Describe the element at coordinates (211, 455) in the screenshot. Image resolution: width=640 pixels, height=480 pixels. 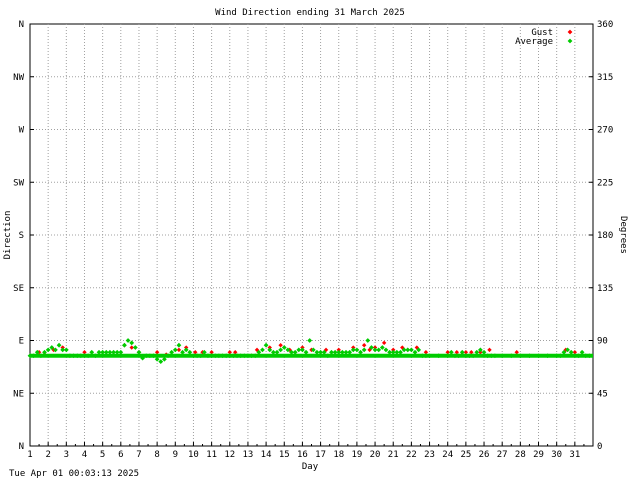
I see `x-tick-label: 11` at that location.